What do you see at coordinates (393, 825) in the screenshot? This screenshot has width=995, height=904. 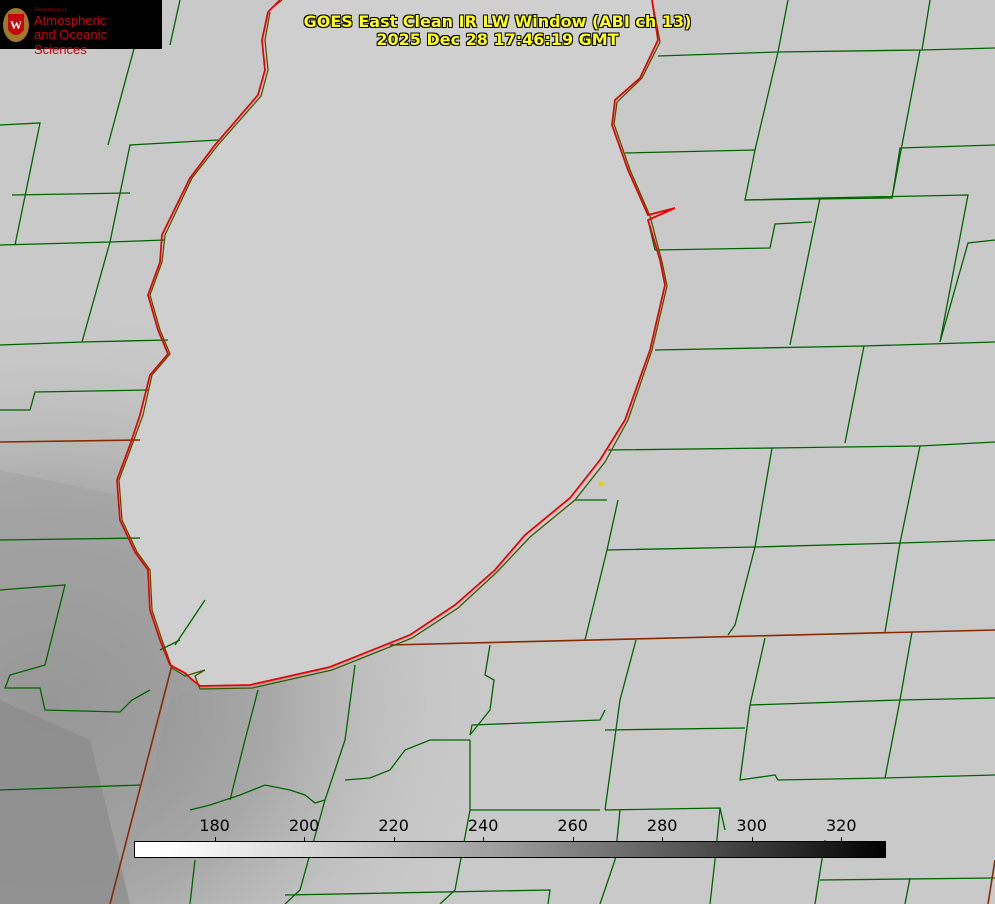 I see `colorbar-tick-label: 220` at bounding box center [393, 825].